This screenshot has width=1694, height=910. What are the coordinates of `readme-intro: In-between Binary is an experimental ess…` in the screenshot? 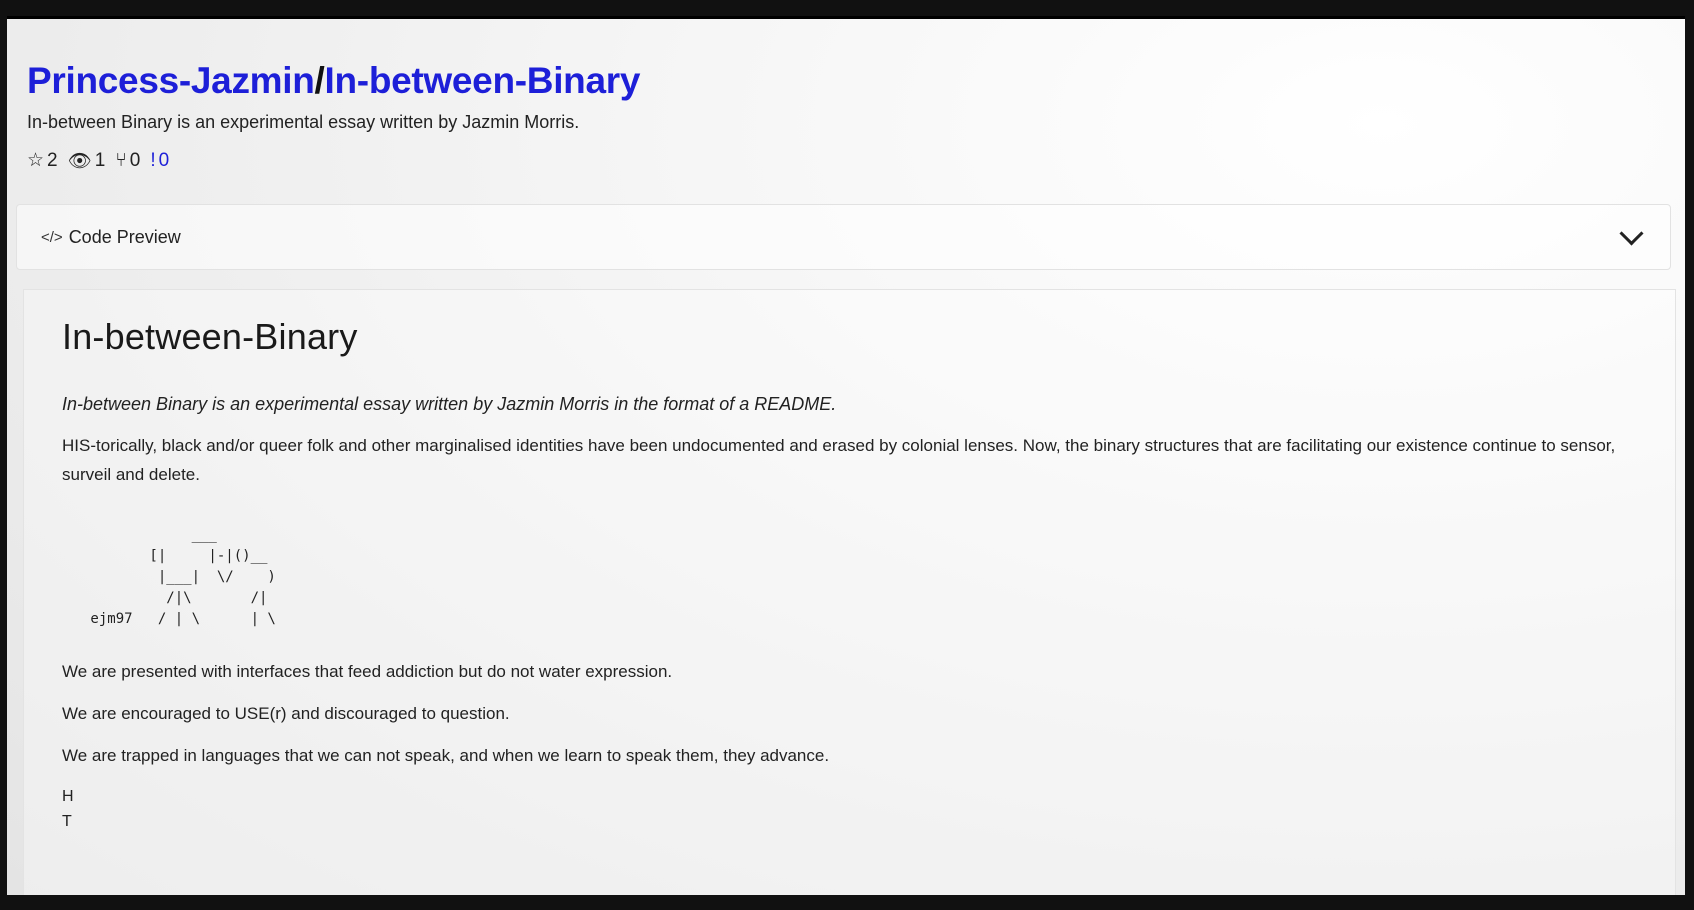 It's located at (449, 404).